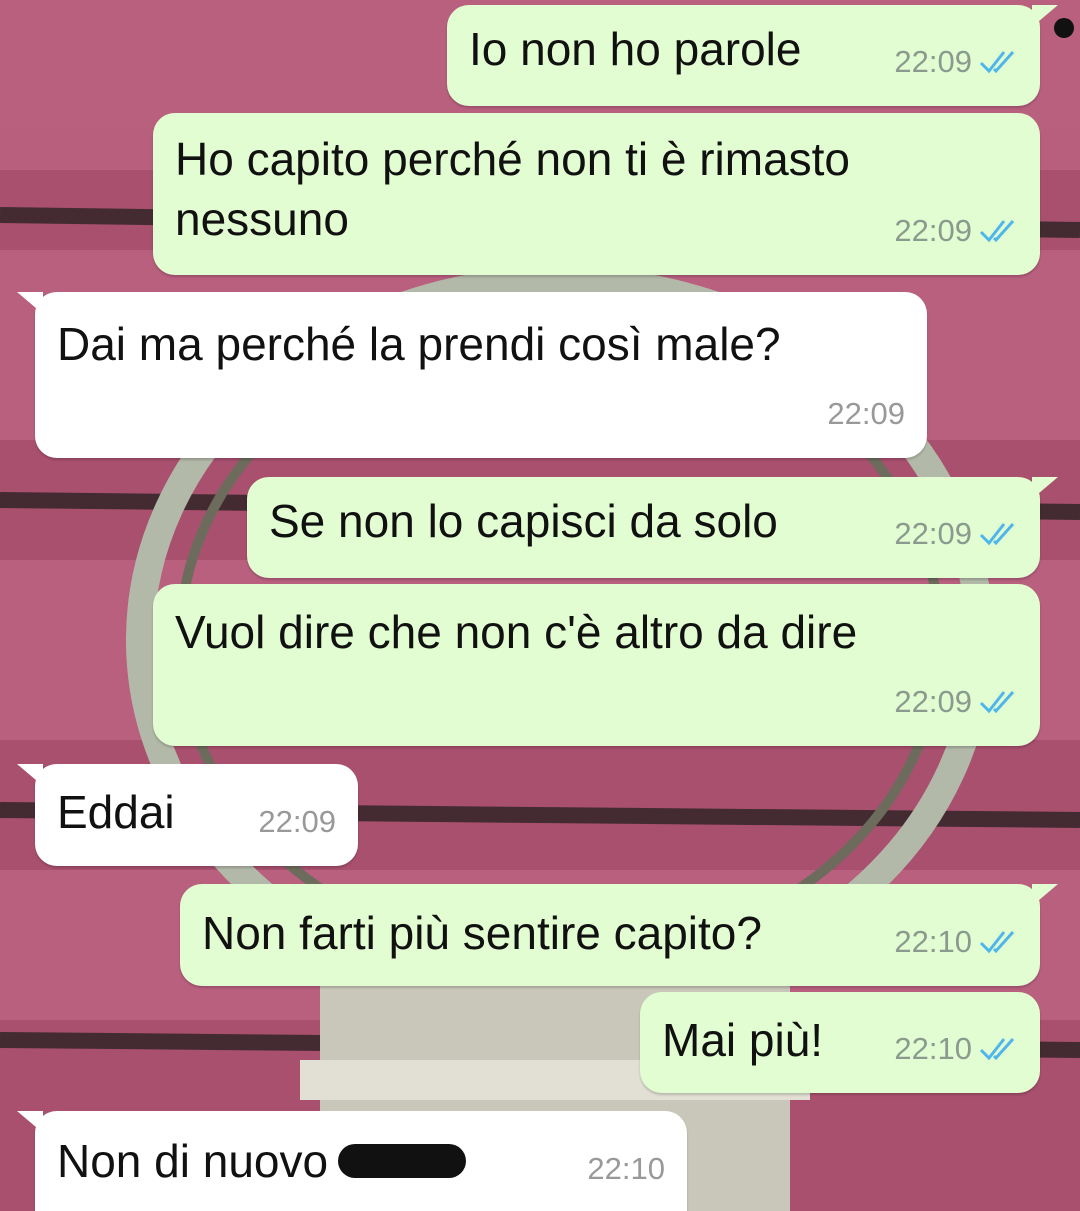  What do you see at coordinates (840, 1042) in the screenshot?
I see `message-outgoing: Mai più! 22:10` at bounding box center [840, 1042].